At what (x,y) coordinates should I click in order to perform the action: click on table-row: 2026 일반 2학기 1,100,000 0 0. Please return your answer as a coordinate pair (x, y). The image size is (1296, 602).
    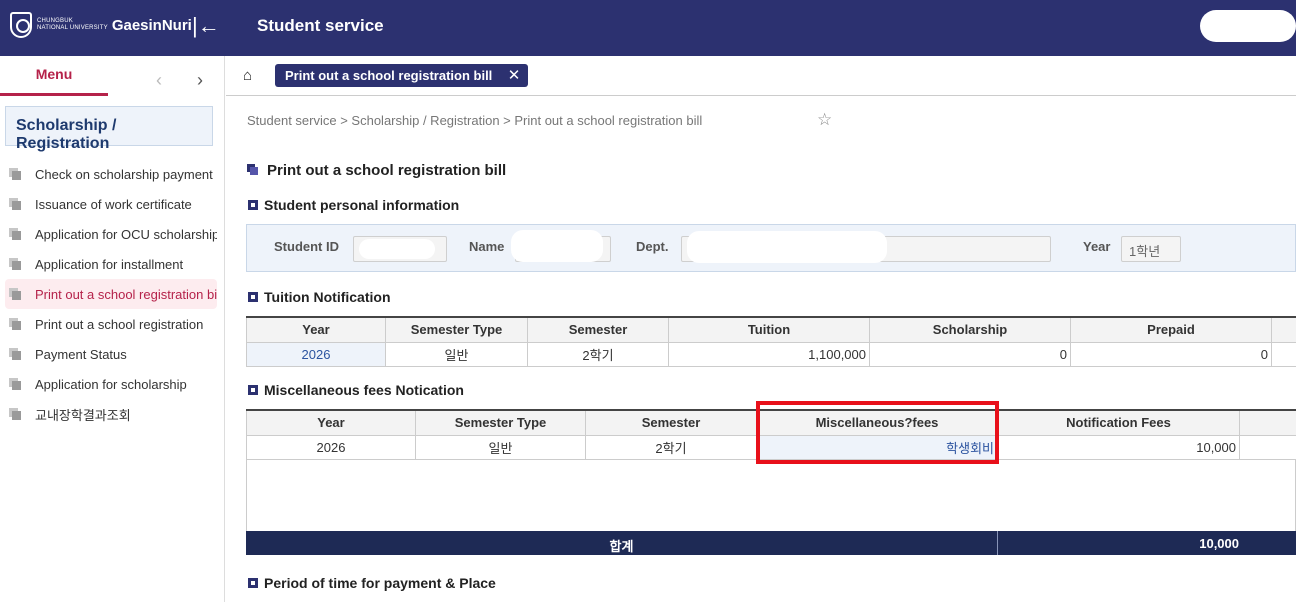
    Looking at the image, I should click on (771, 354).